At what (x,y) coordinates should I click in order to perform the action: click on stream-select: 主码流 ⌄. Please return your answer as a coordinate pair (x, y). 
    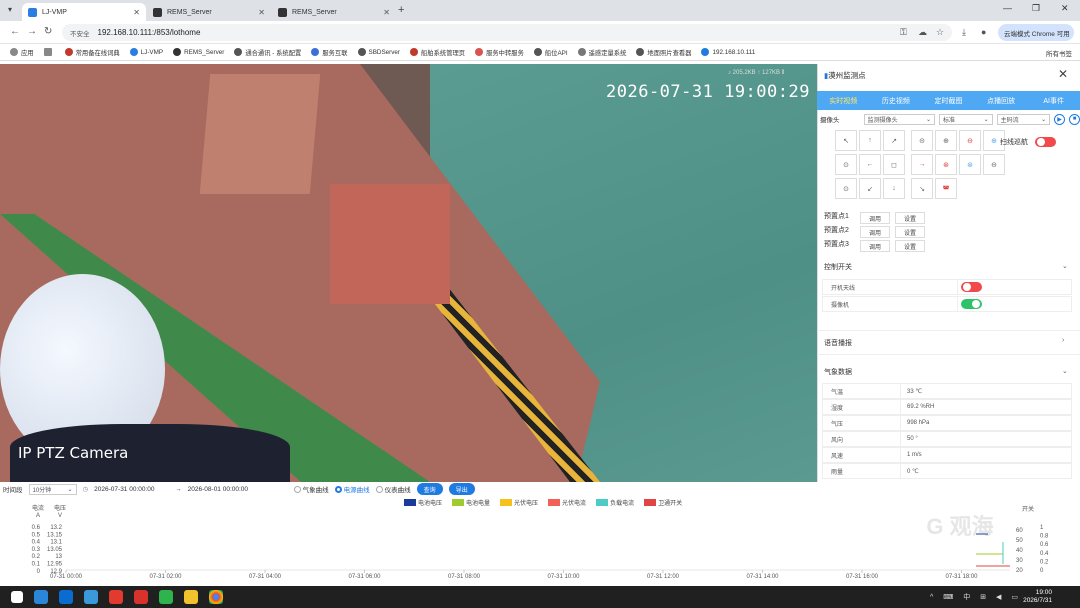
    Looking at the image, I should click on (1023, 119).